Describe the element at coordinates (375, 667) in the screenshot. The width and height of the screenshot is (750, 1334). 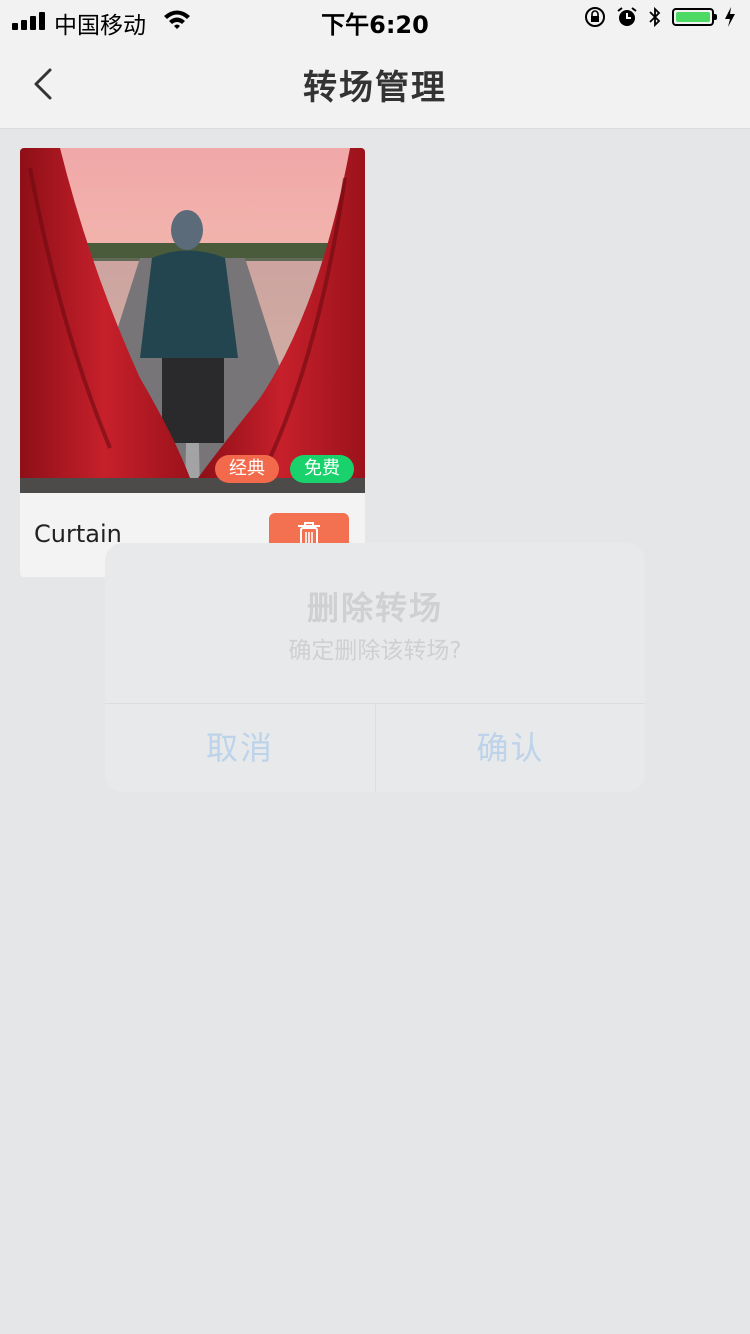
I see `delete-dialog: 删除转场 确定删除该转场? 取消 确认` at that location.